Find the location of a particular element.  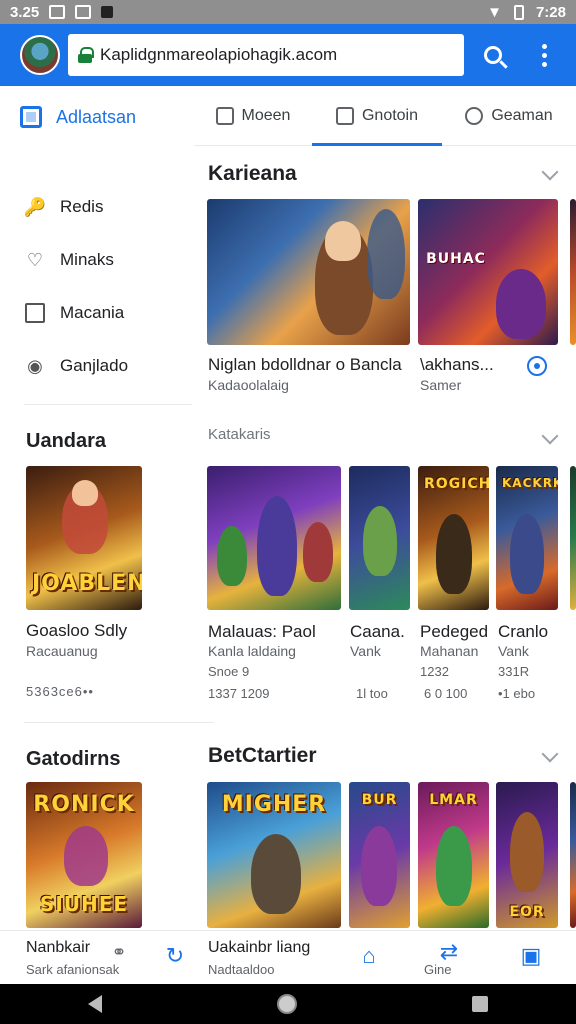

card-subtitle: Samer is located at coordinates (441, 385).